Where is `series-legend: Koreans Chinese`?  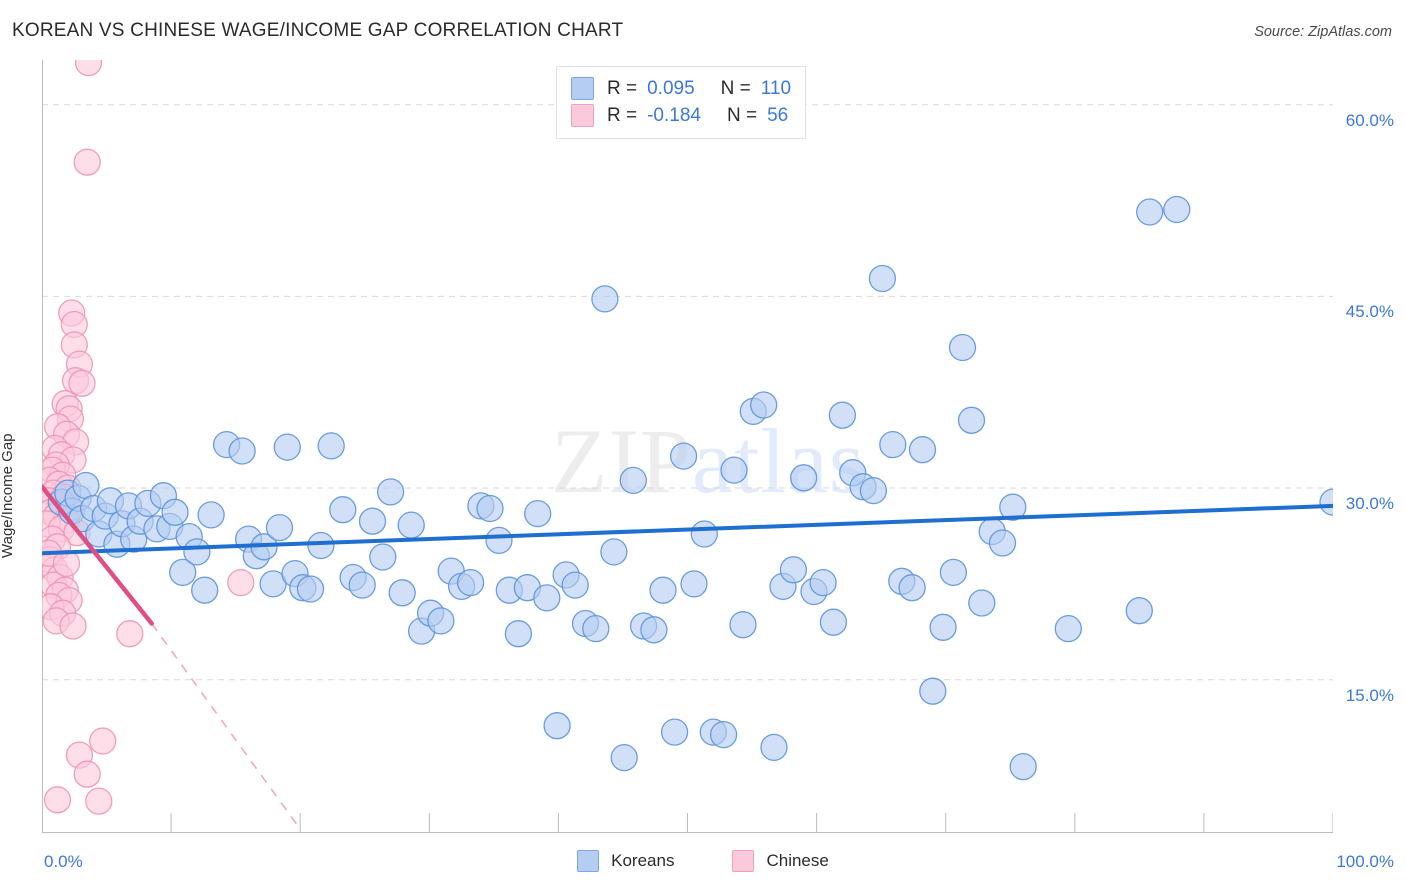 series-legend: Koreans Chinese is located at coordinates (703, 861).